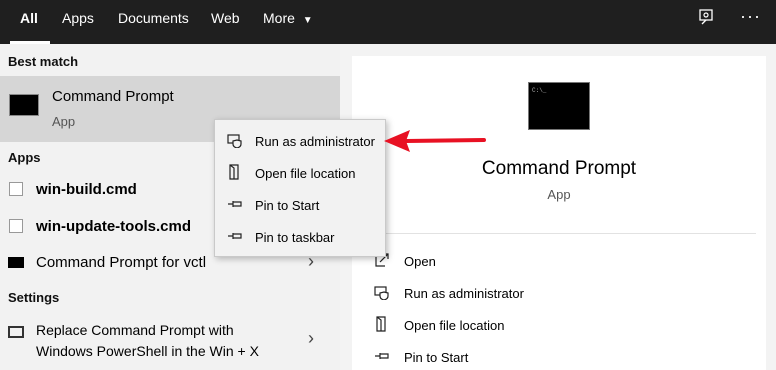 The width and height of the screenshot is (776, 370). I want to click on context-item-label: Run as administrator, so click(315, 141).